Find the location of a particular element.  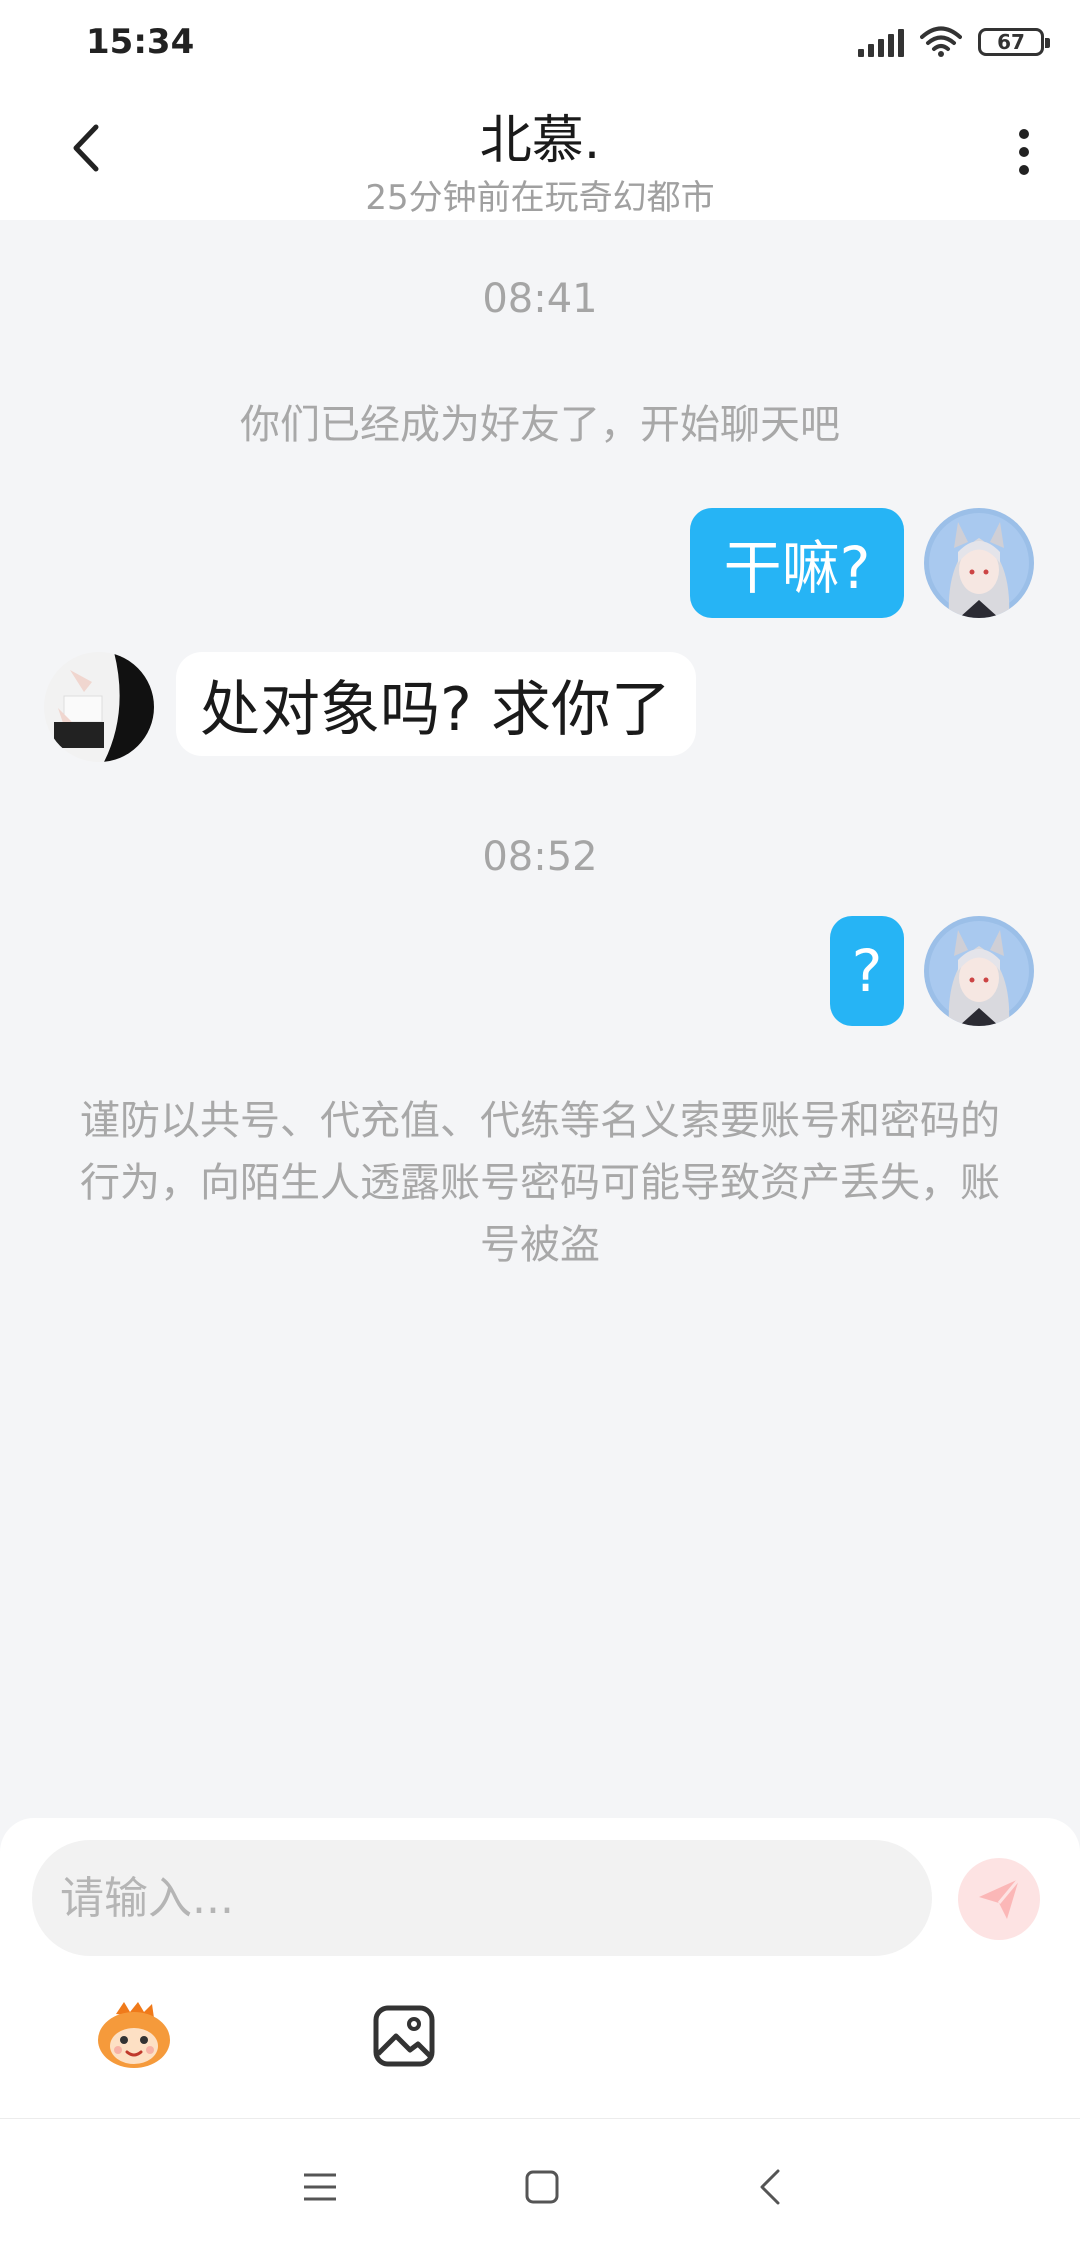

send-button is located at coordinates (999, 1899).